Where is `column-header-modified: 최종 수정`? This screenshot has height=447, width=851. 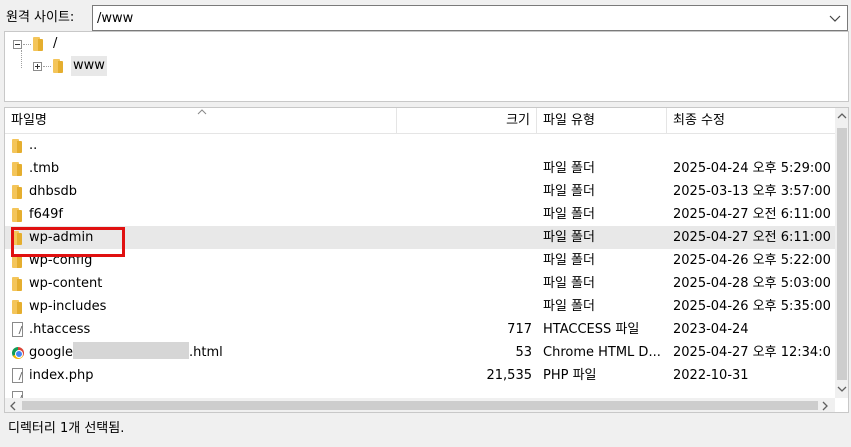 column-header-modified: 최종 수정 is located at coordinates (751, 121).